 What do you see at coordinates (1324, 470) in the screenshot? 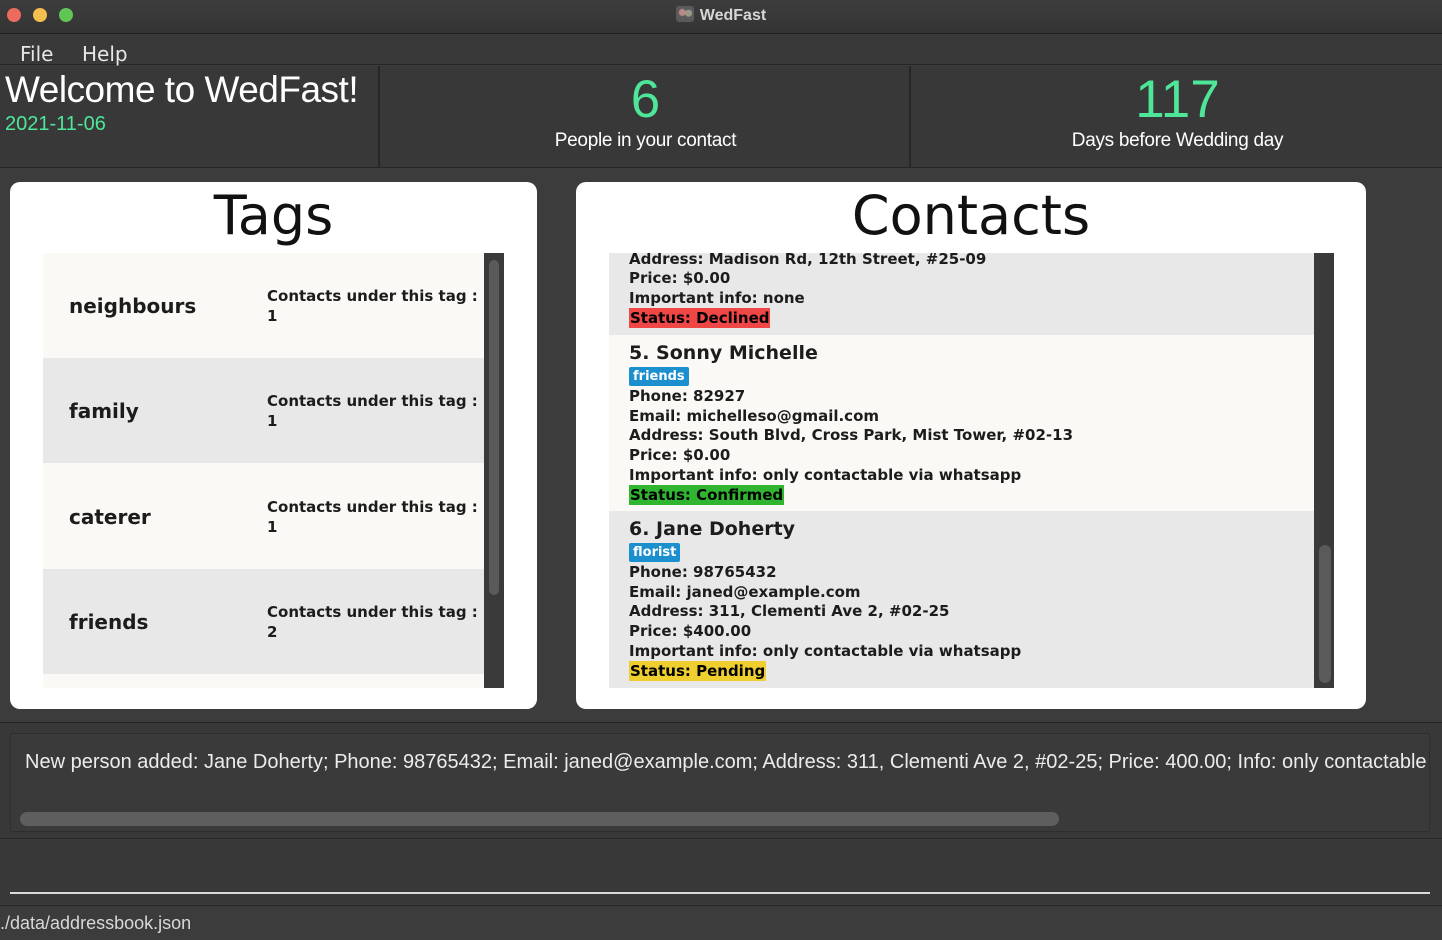
I see `contact-list-scrollbar` at bounding box center [1324, 470].